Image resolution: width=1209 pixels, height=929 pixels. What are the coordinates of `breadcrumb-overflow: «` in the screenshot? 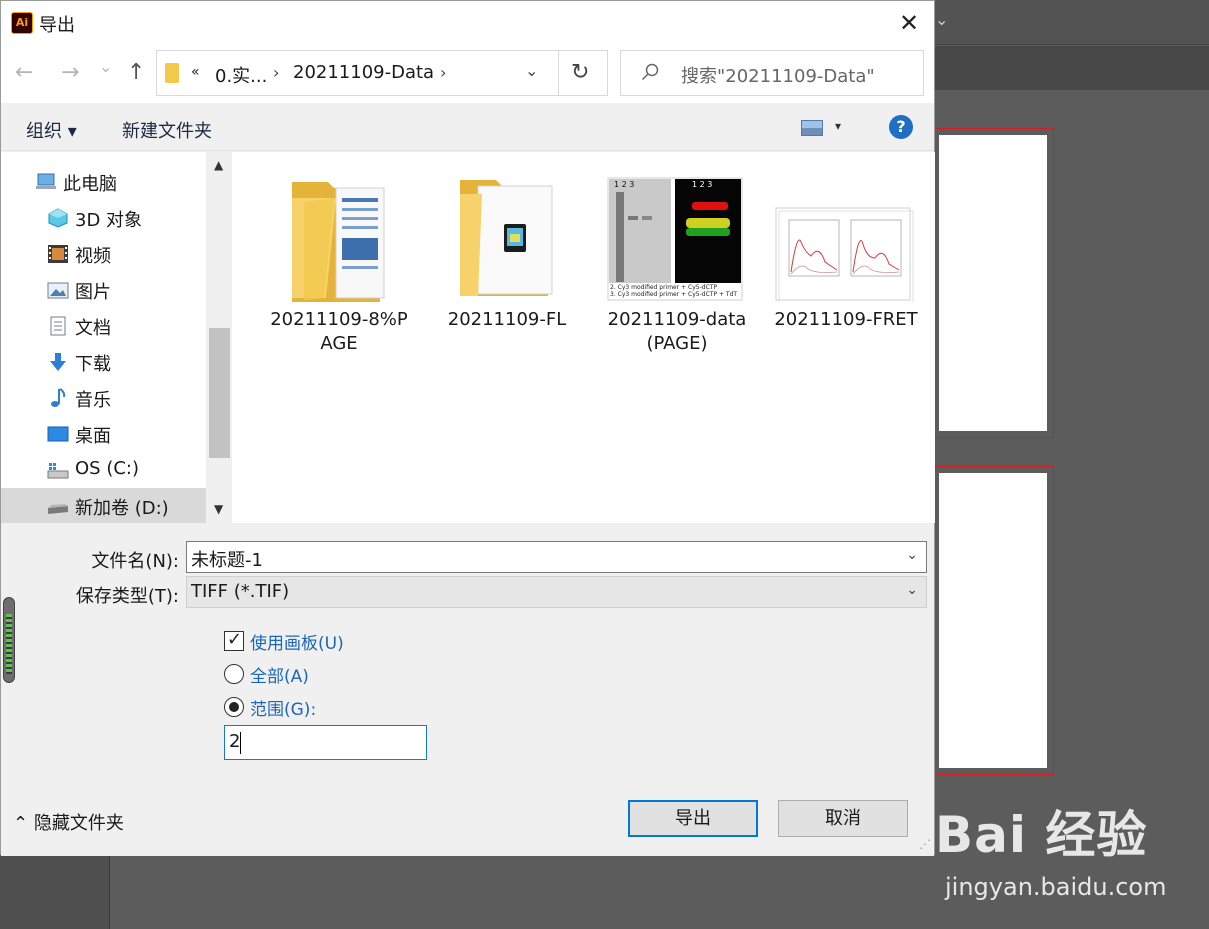 It's located at (195, 72).